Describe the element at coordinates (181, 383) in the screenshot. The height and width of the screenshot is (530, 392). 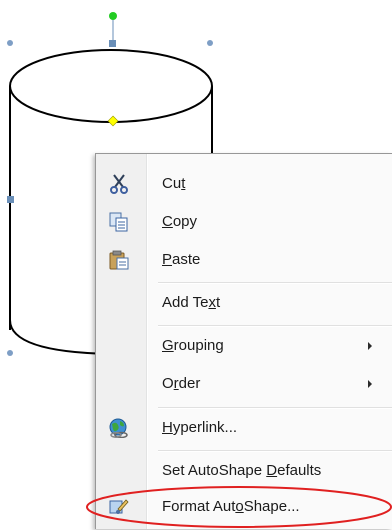
I see `menu-item-label: Order` at that location.